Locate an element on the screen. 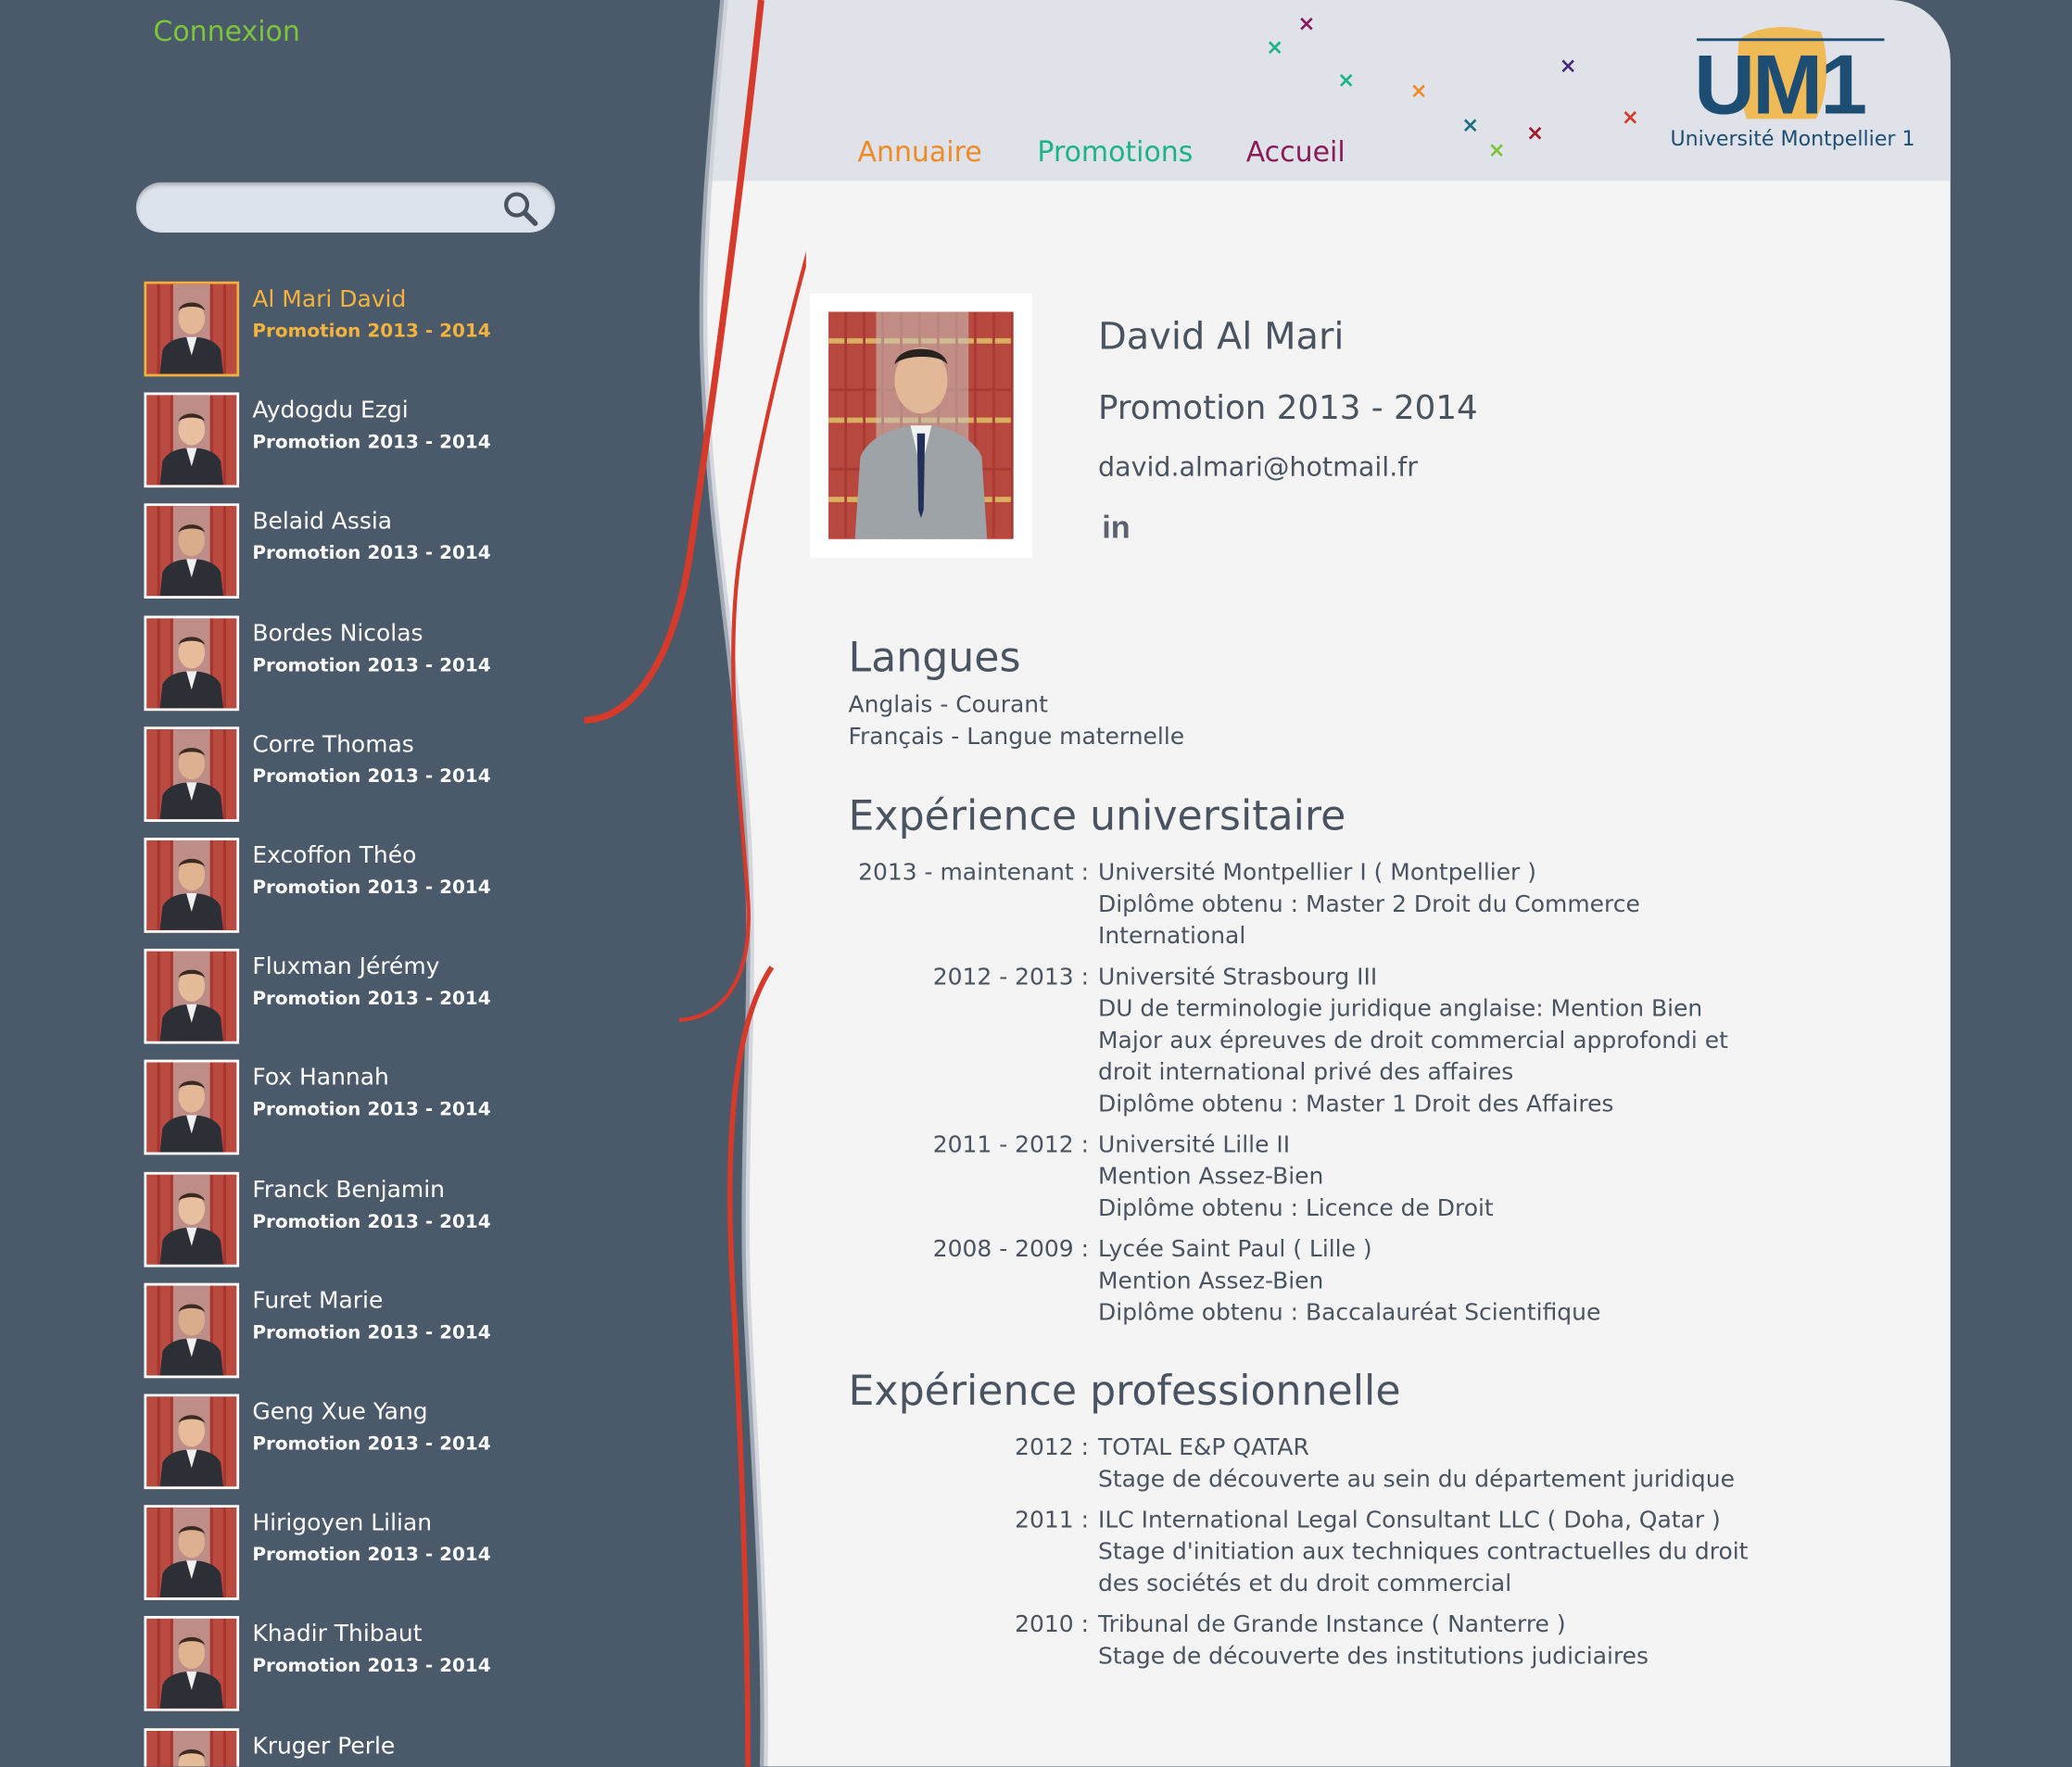 The width and height of the screenshot is (2072, 1767). languages-title: Langues is located at coordinates (934, 658).